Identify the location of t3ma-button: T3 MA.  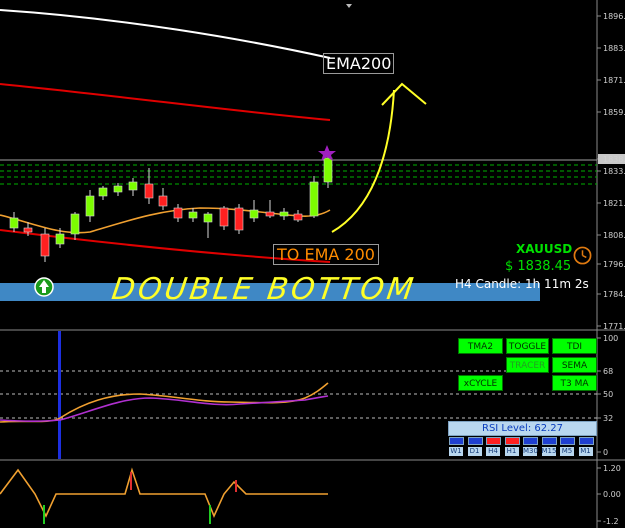
(574, 383).